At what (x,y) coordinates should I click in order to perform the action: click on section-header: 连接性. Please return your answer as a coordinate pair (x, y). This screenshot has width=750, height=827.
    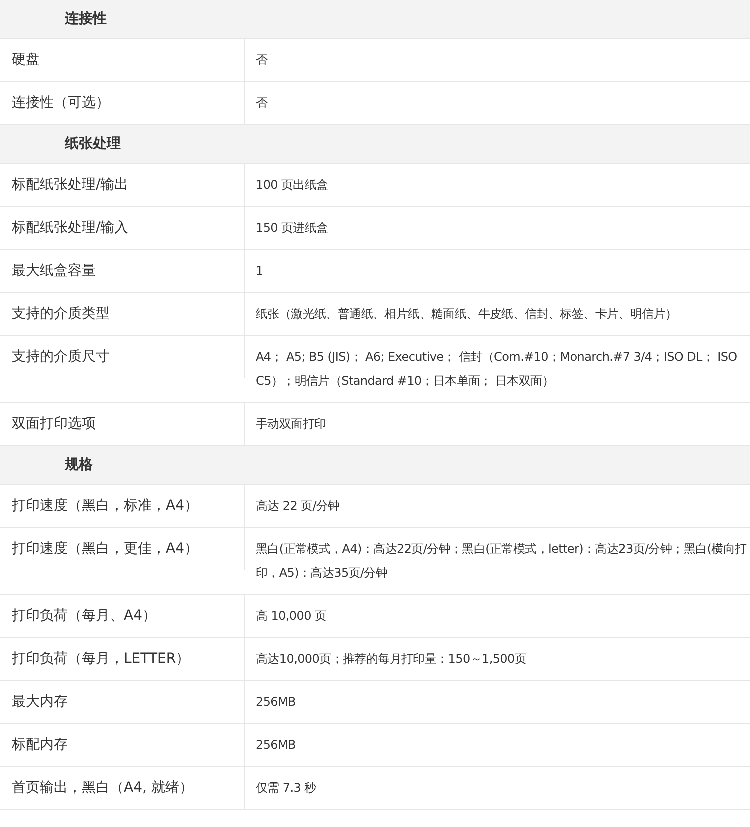
    Looking at the image, I should click on (375, 19).